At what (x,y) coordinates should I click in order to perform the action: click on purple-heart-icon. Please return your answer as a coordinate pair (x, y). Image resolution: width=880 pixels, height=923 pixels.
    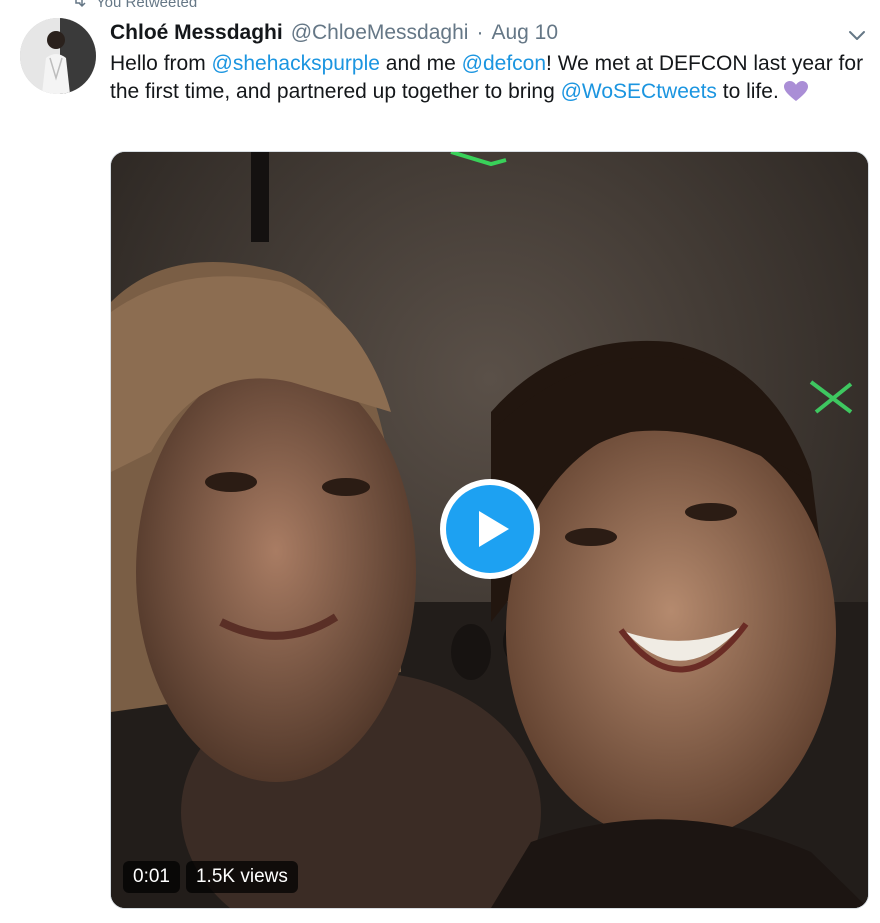
    Looking at the image, I should click on (796, 91).